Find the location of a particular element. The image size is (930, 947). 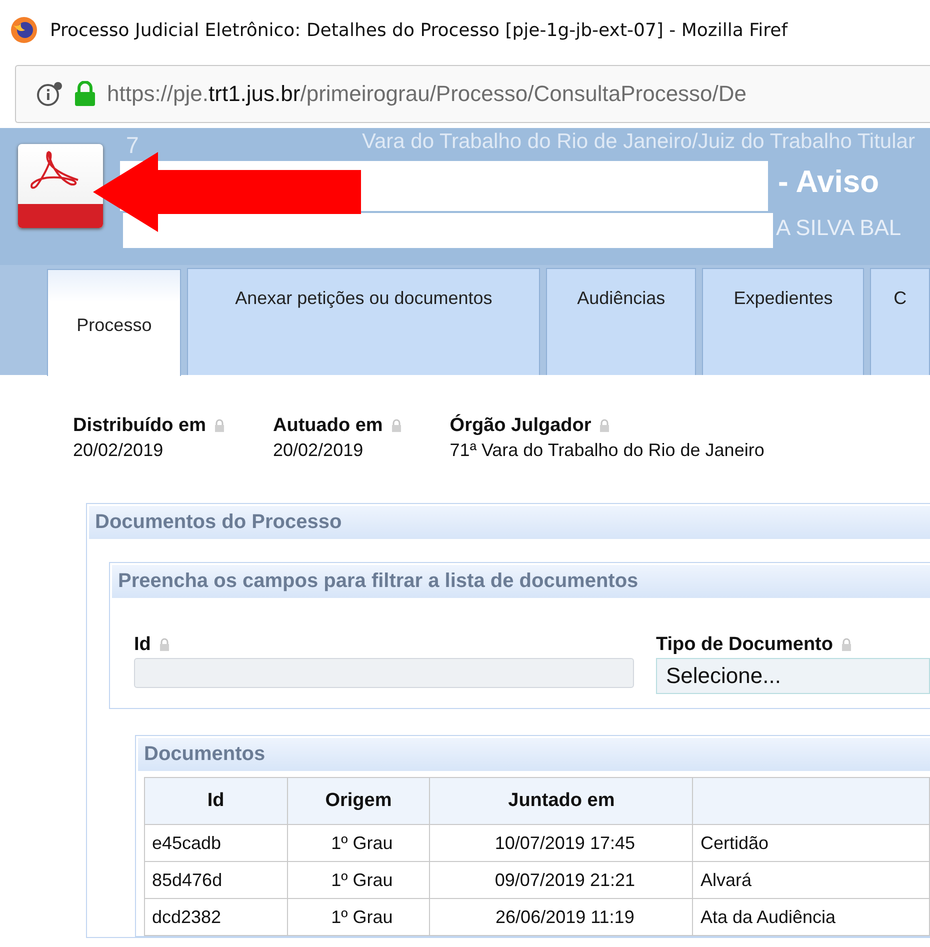

table-cell: Alvará is located at coordinates (811, 880).